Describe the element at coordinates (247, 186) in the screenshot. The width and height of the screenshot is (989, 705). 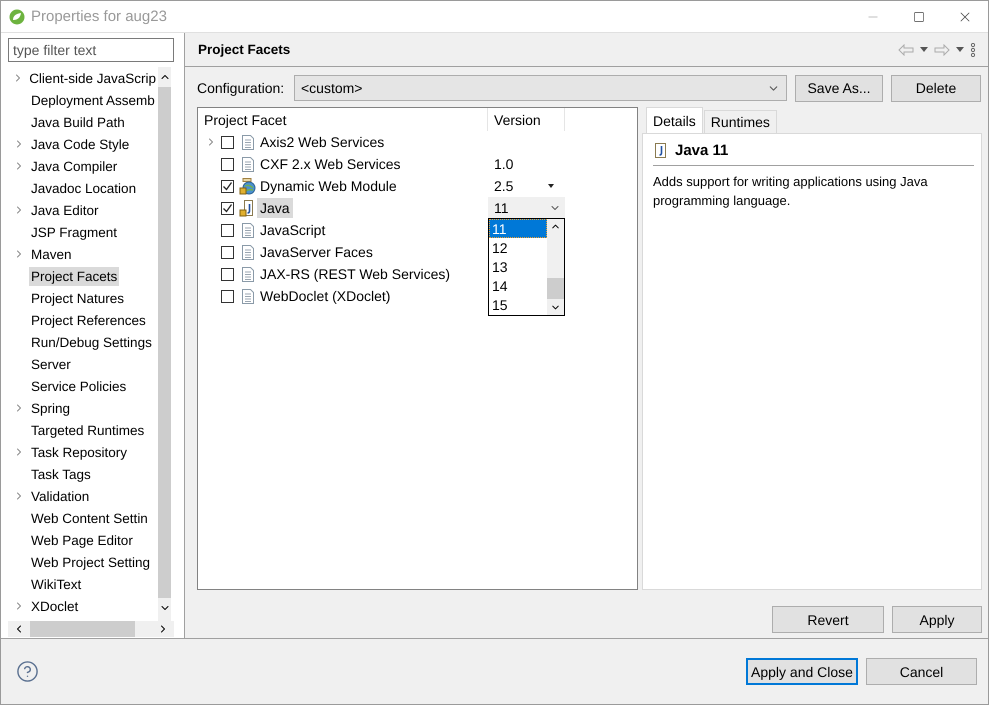
I see `globe-jar-icon` at that location.